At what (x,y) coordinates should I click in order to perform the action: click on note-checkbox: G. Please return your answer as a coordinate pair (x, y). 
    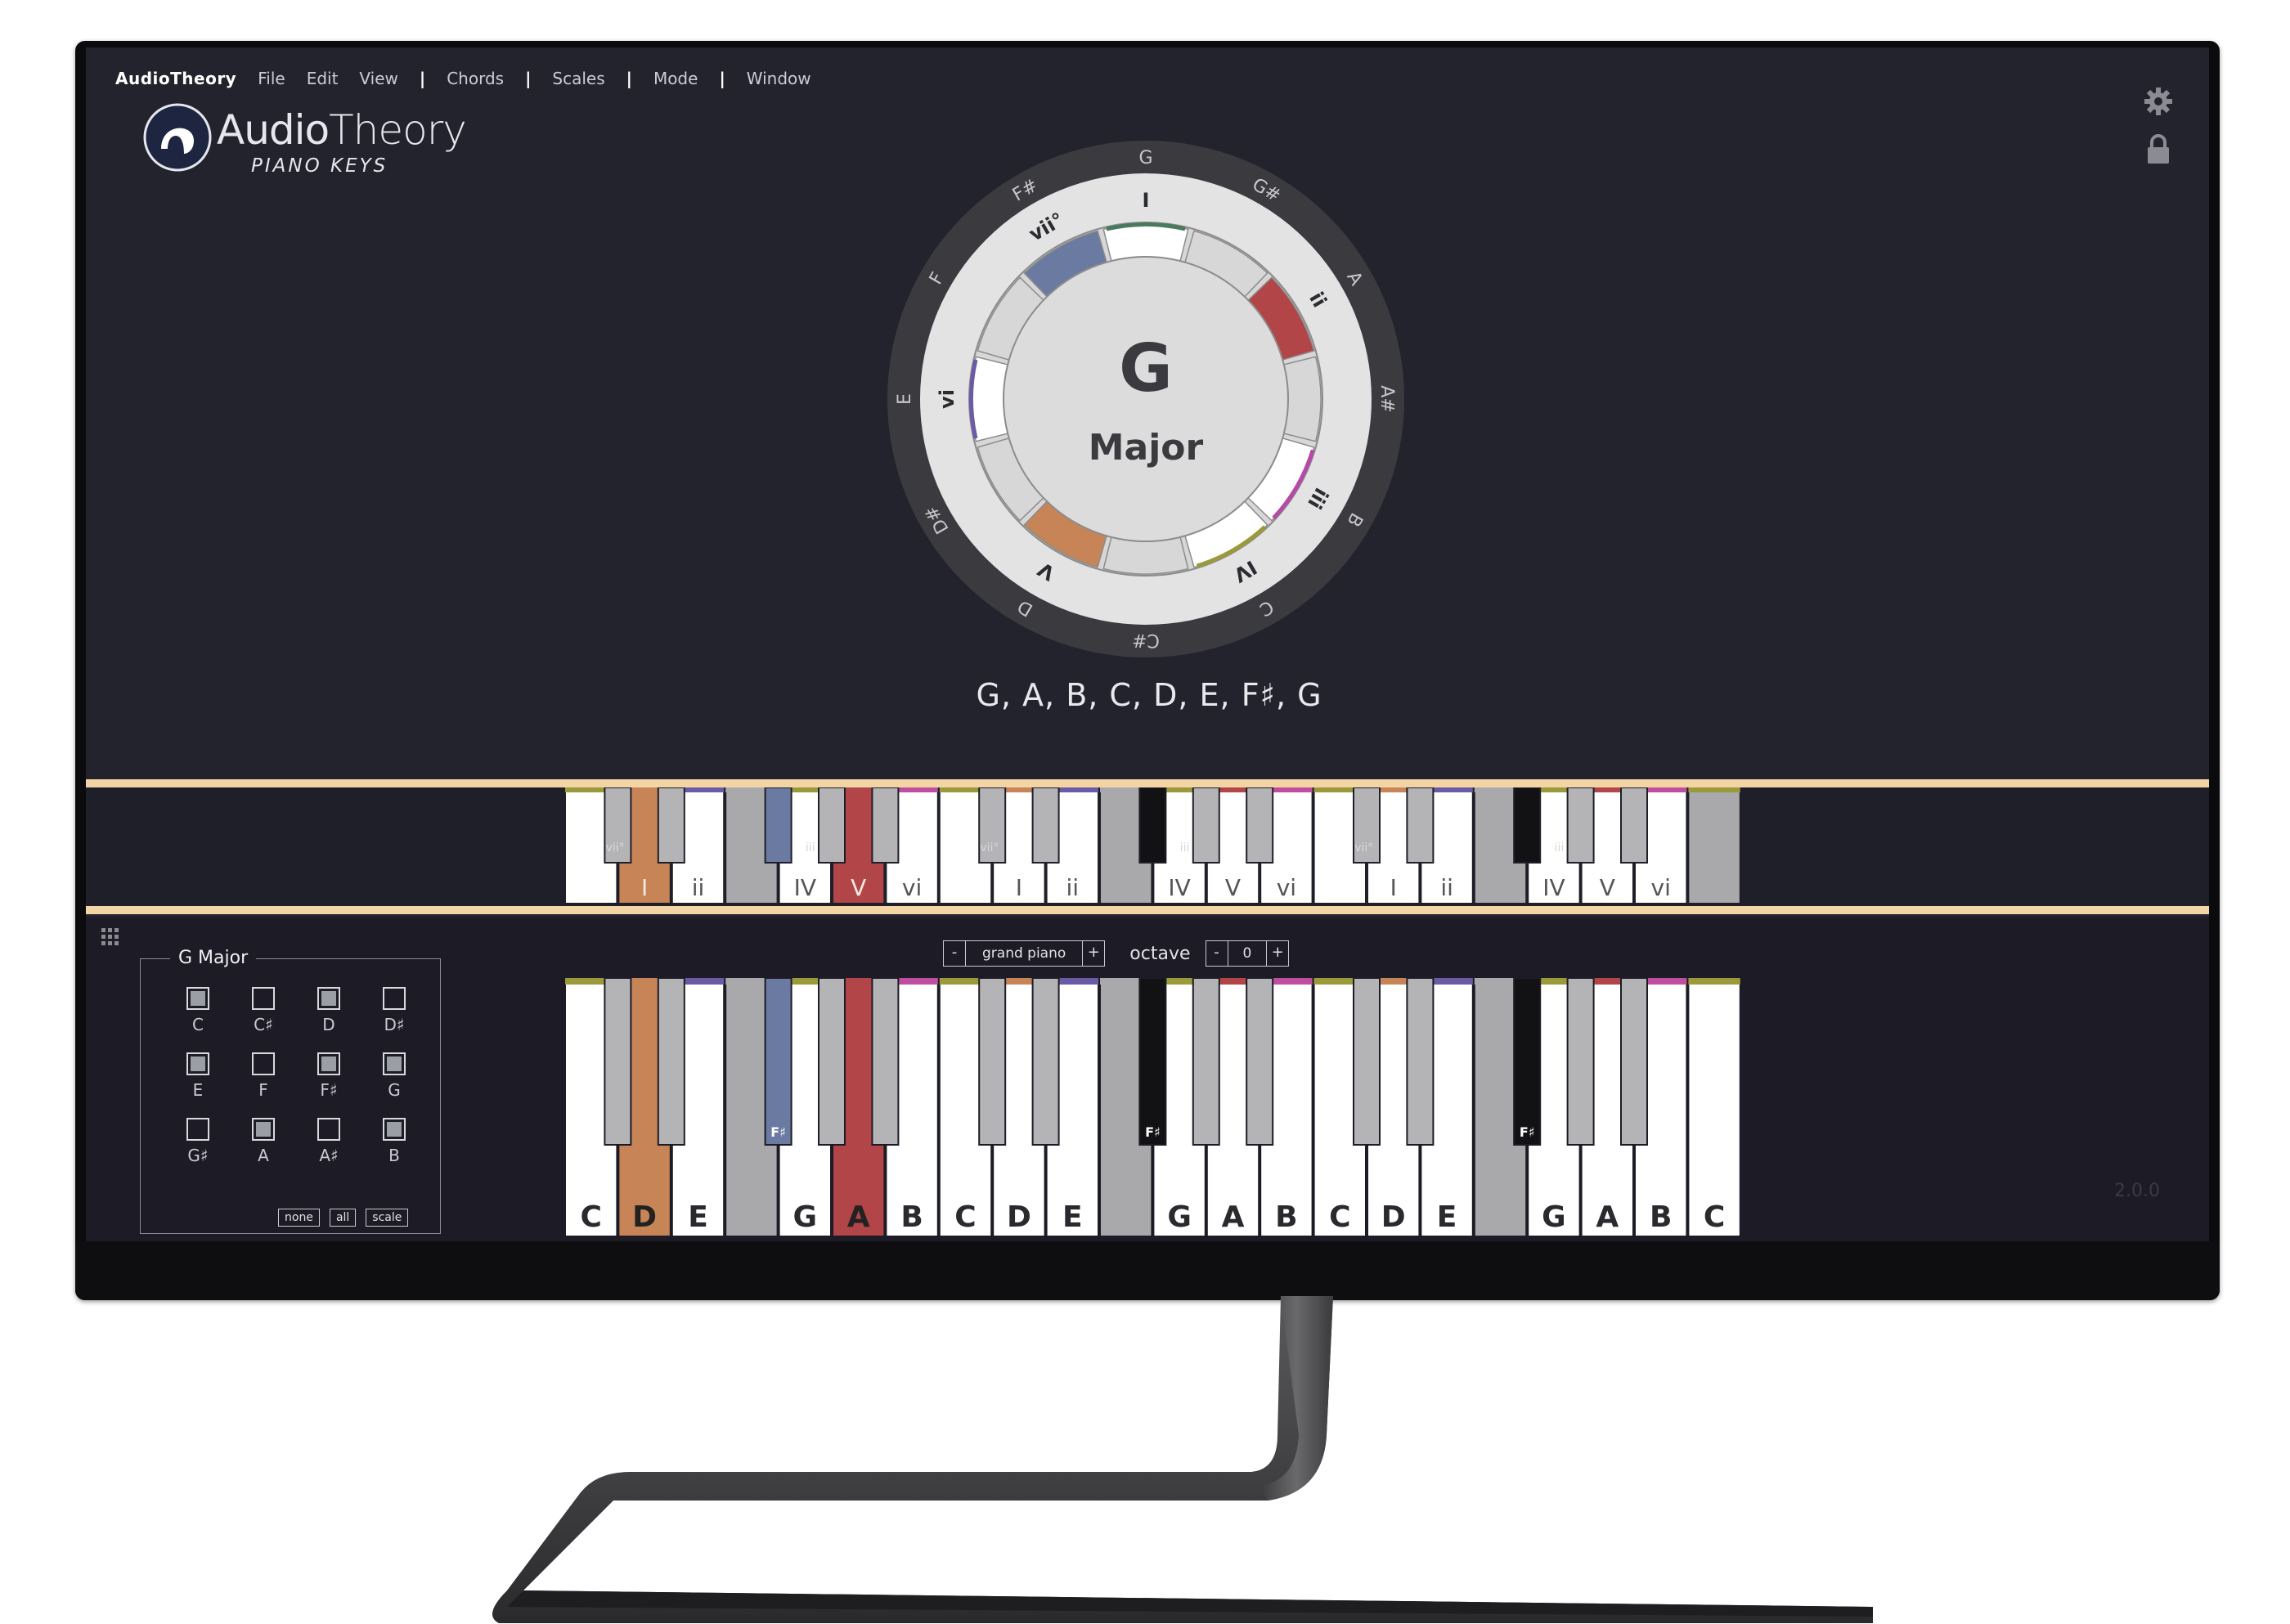
    Looking at the image, I should click on (394, 1076).